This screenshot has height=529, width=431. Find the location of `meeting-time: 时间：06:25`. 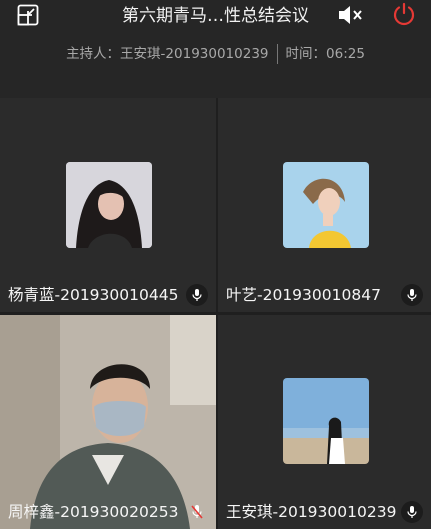

meeting-time: 时间：06:25 is located at coordinates (325, 54).